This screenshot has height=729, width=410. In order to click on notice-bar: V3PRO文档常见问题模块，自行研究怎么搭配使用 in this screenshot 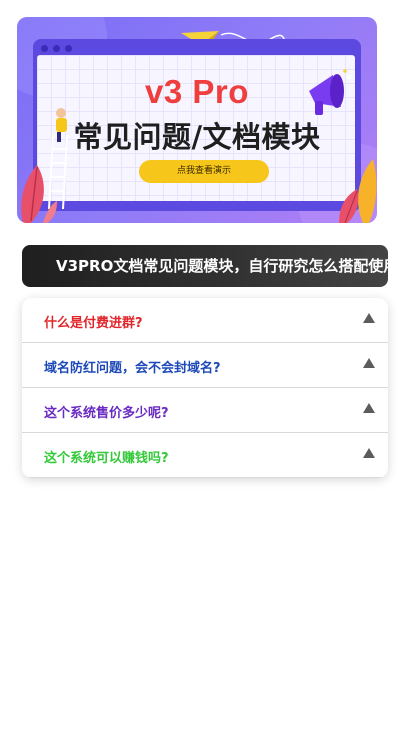, I will do `click(205, 266)`.